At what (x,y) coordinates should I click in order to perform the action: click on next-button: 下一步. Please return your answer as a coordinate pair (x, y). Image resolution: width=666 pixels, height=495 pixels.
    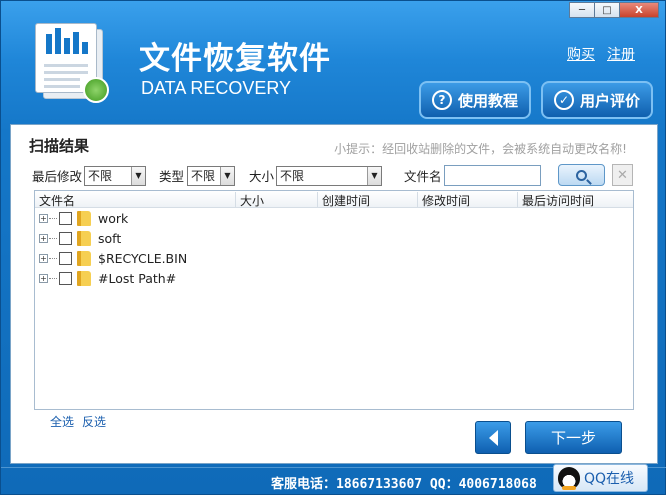
    Looking at the image, I should click on (573, 437).